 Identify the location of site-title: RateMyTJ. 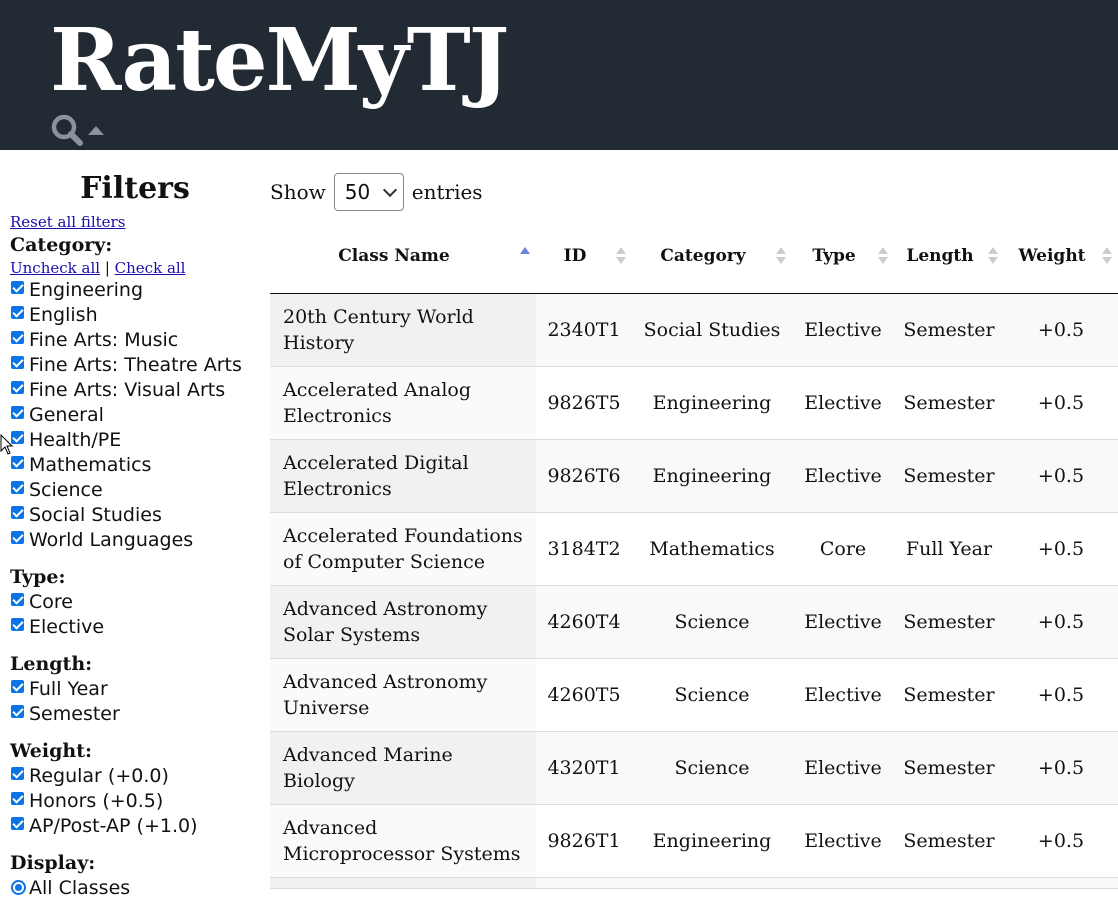
(279, 61).